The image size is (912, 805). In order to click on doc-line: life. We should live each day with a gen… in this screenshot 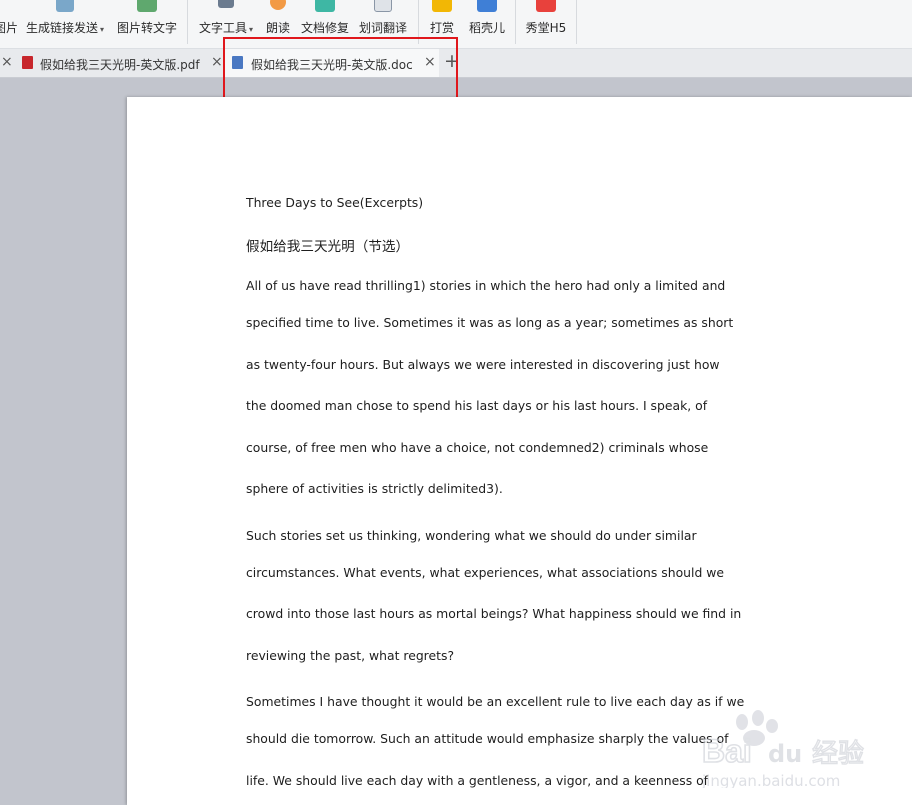, I will do `click(477, 780)`.